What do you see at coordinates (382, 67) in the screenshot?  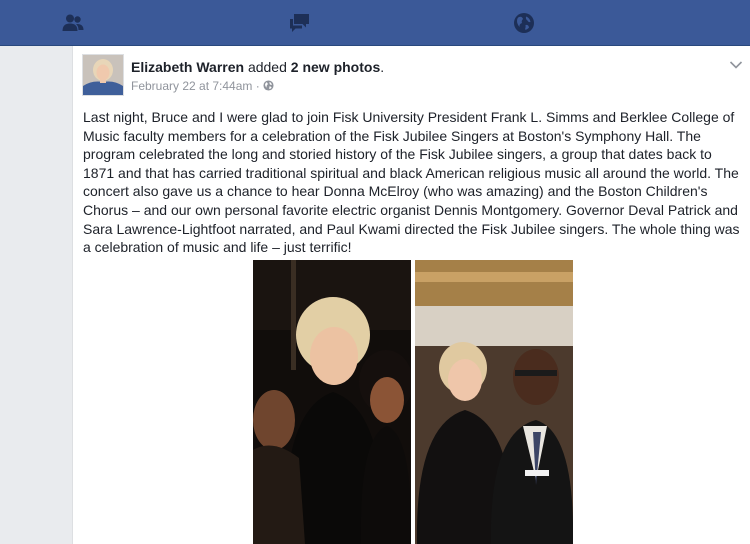 I see `headline-period: .` at bounding box center [382, 67].